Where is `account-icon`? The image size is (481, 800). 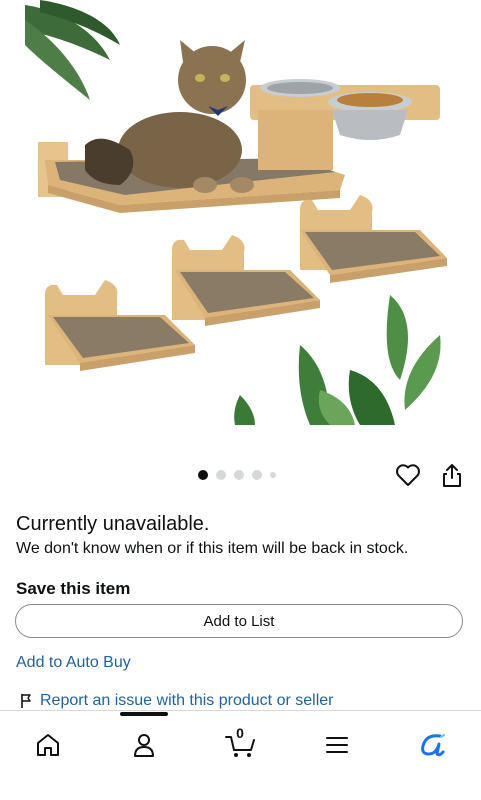
account-icon is located at coordinates (144, 745).